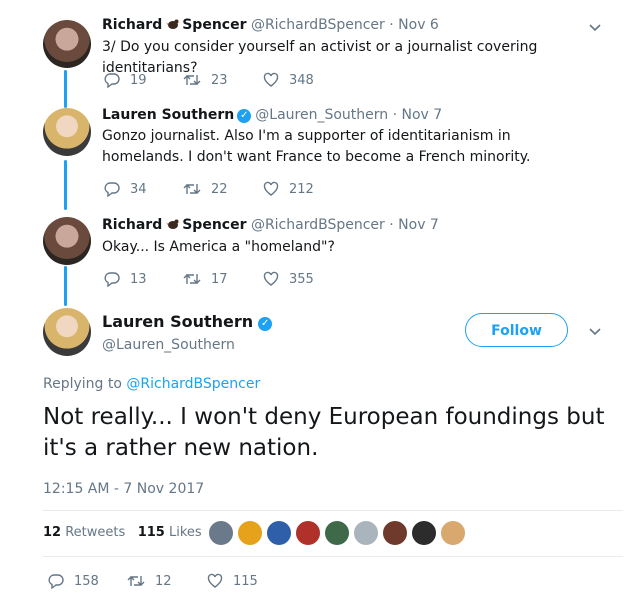 This screenshot has width=643, height=605. What do you see at coordinates (245, 581) in the screenshot?
I see `like-count: 115` at bounding box center [245, 581].